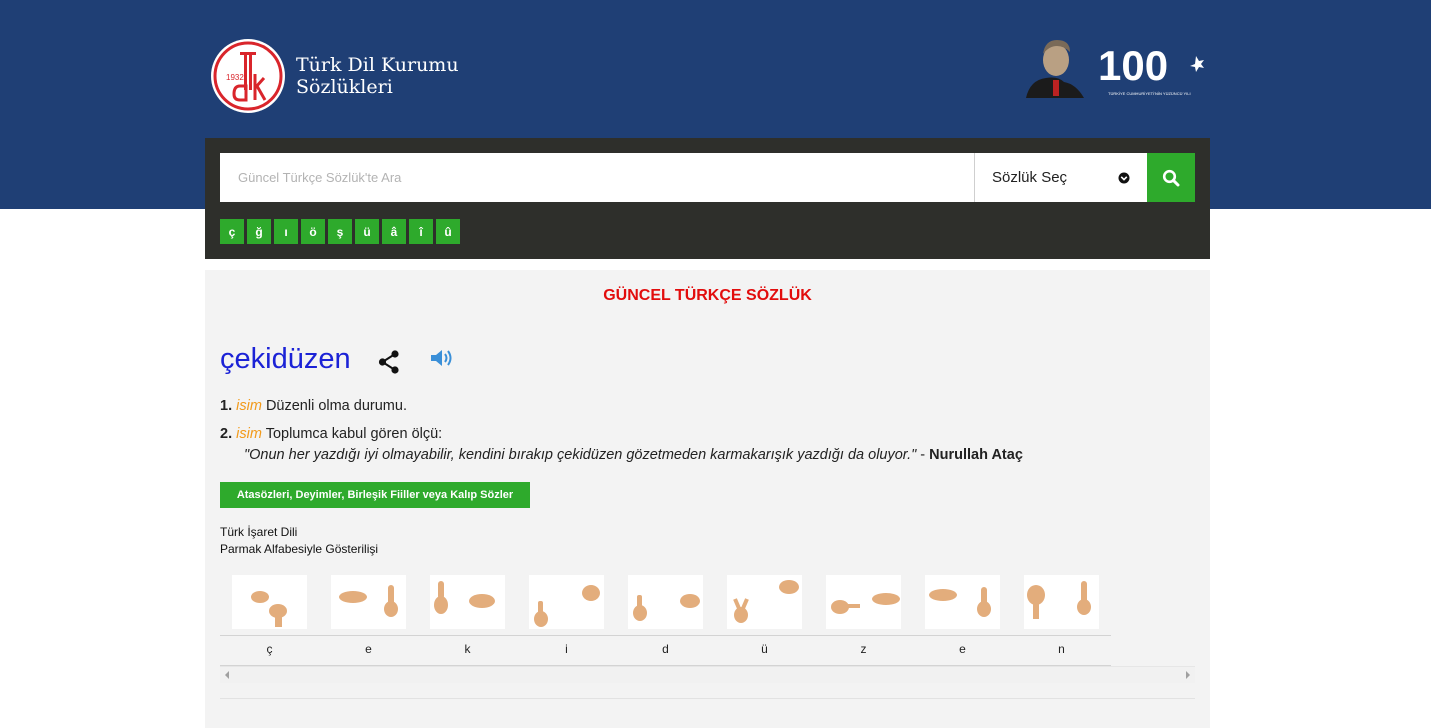 This screenshot has width=1431, height=728. Describe the element at coordinates (389, 362) in the screenshot. I see `share-icon` at that location.